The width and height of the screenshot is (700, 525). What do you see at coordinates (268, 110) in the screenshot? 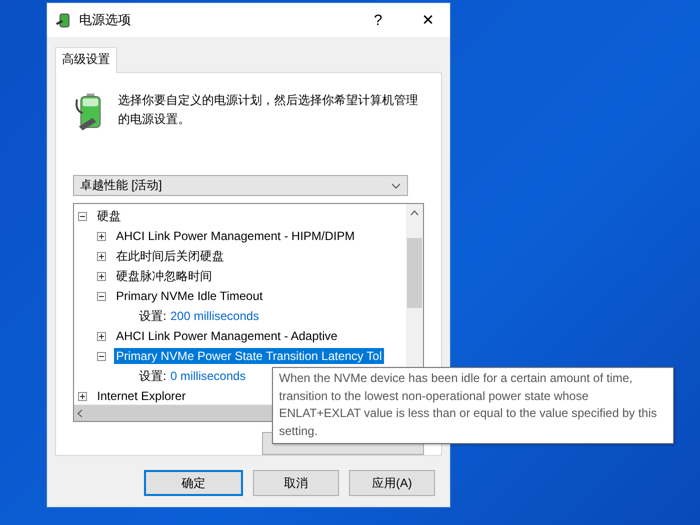
I see `instruction-text: 选择你要自定义的电源计划，然后选择你希望计算机管理的电源设置。` at bounding box center [268, 110].